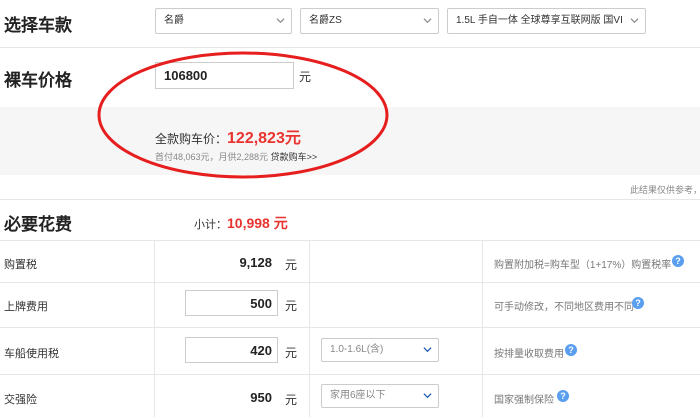 The height and width of the screenshot is (417, 700). Describe the element at coordinates (231, 303) in the screenshot. I see `plate-fee-input` at that location.